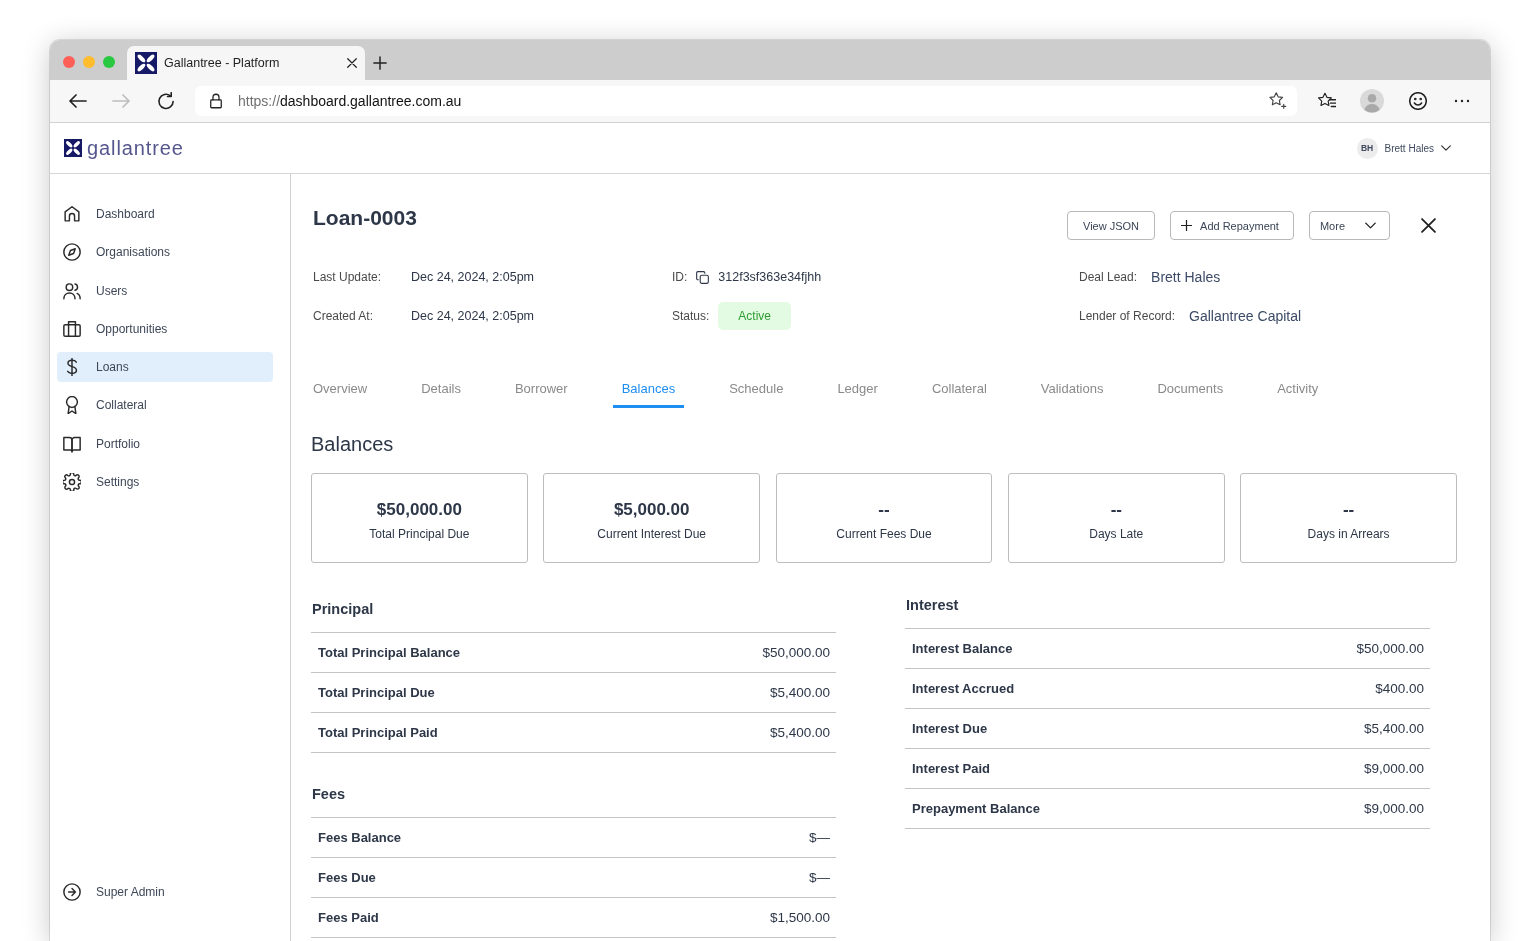  I want to click on sidebar-item: Dashboard, so click(165, 214).